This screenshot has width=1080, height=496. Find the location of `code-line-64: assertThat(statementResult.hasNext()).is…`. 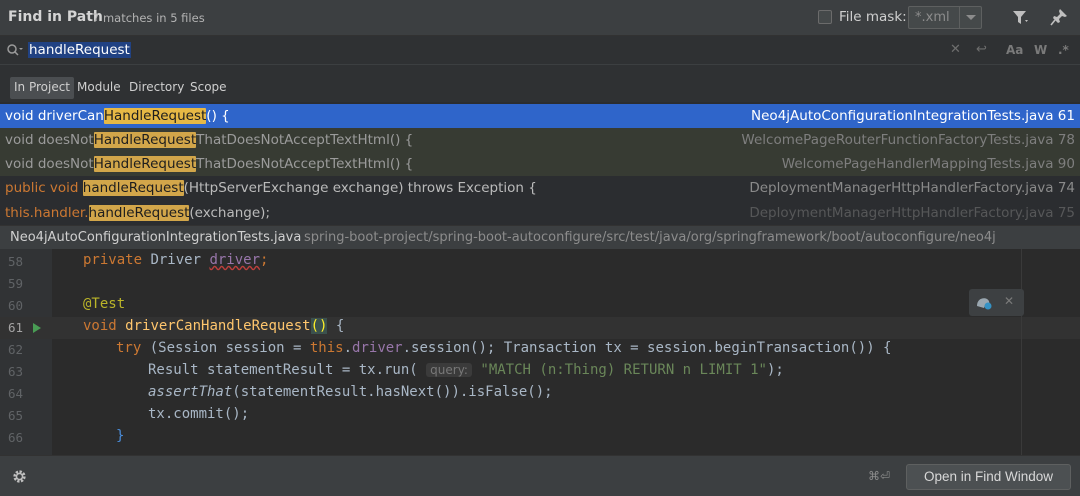

code-line-64: assertThat(statementResult.hasNext()).is… is located at coordinates (350, 392).